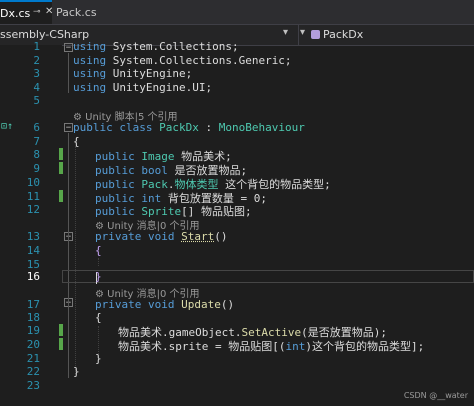 The image size is (474, 406). Describe the element at coordinates (164, 304) in the screenshot. I see `code-line-17: private void Update()` at that location.